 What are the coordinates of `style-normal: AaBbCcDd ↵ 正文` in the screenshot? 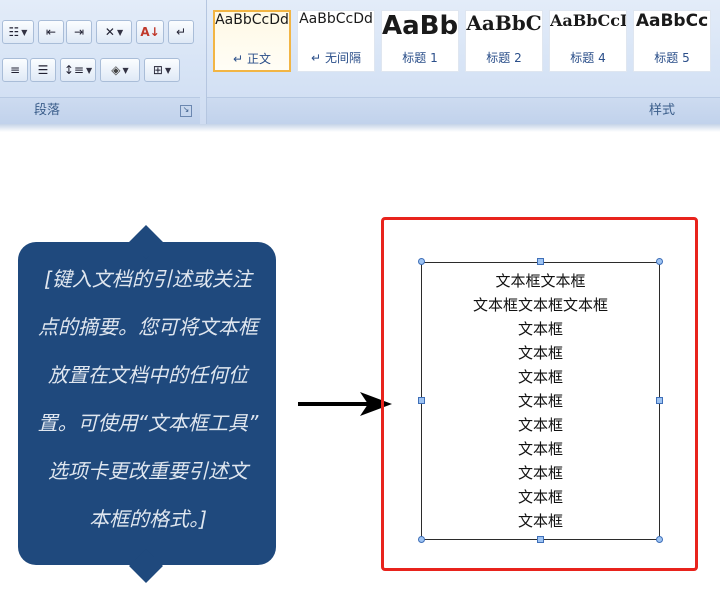 It's located at (252, 41).